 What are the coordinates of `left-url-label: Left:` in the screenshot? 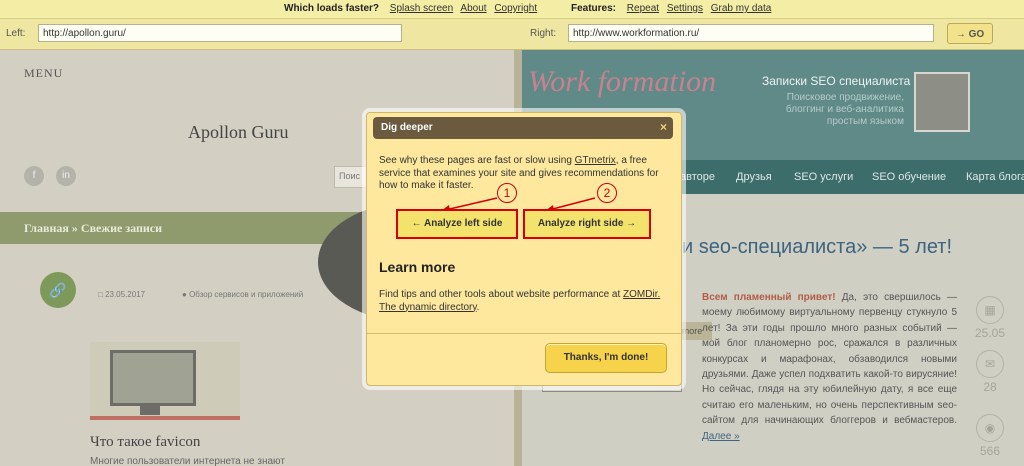 It's located at (16, 33).